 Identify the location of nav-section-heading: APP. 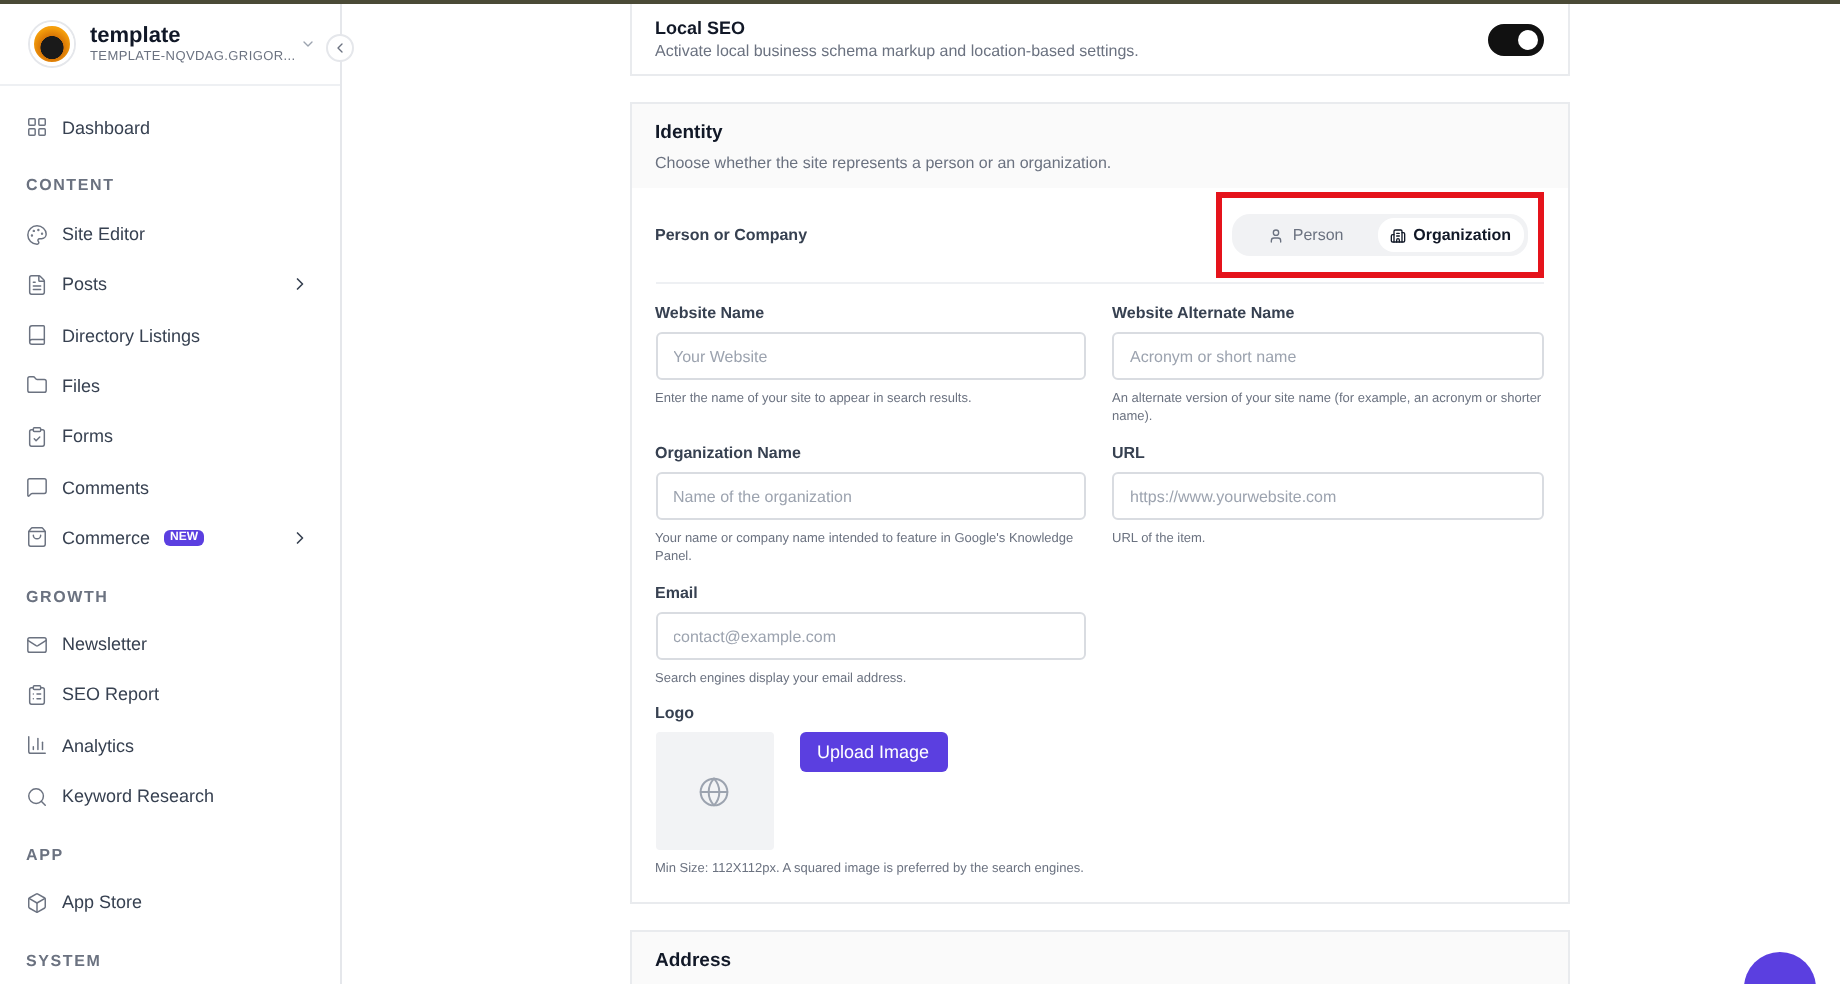
(45, 855).